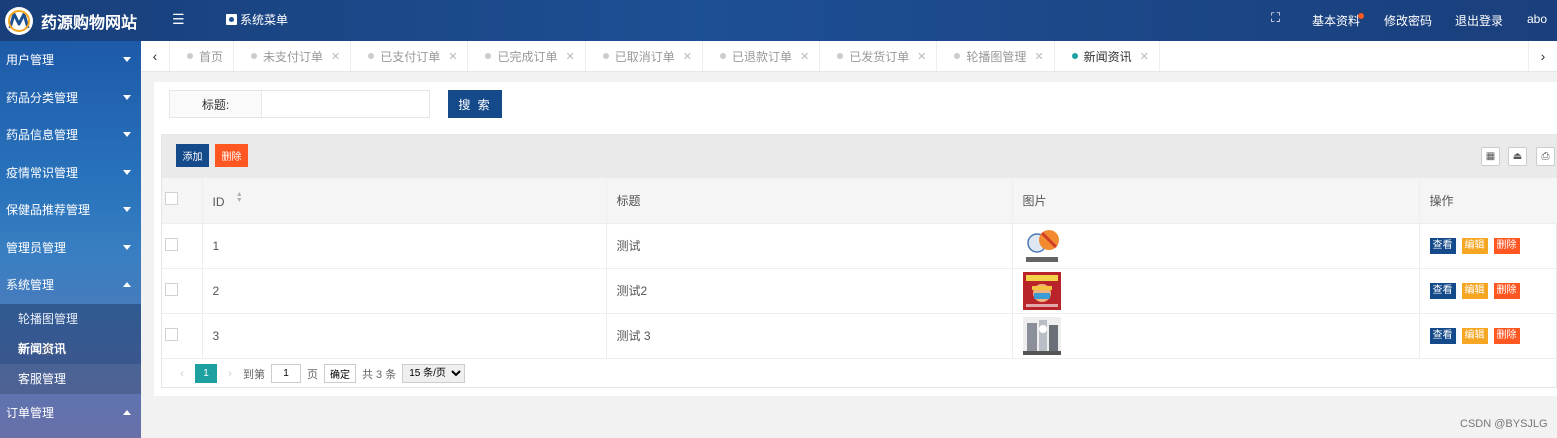 Image resolution: width=1557 pixels, height=438 pixels. I want to click on sidebar-item-system: 系统管理, so click(70, 285).